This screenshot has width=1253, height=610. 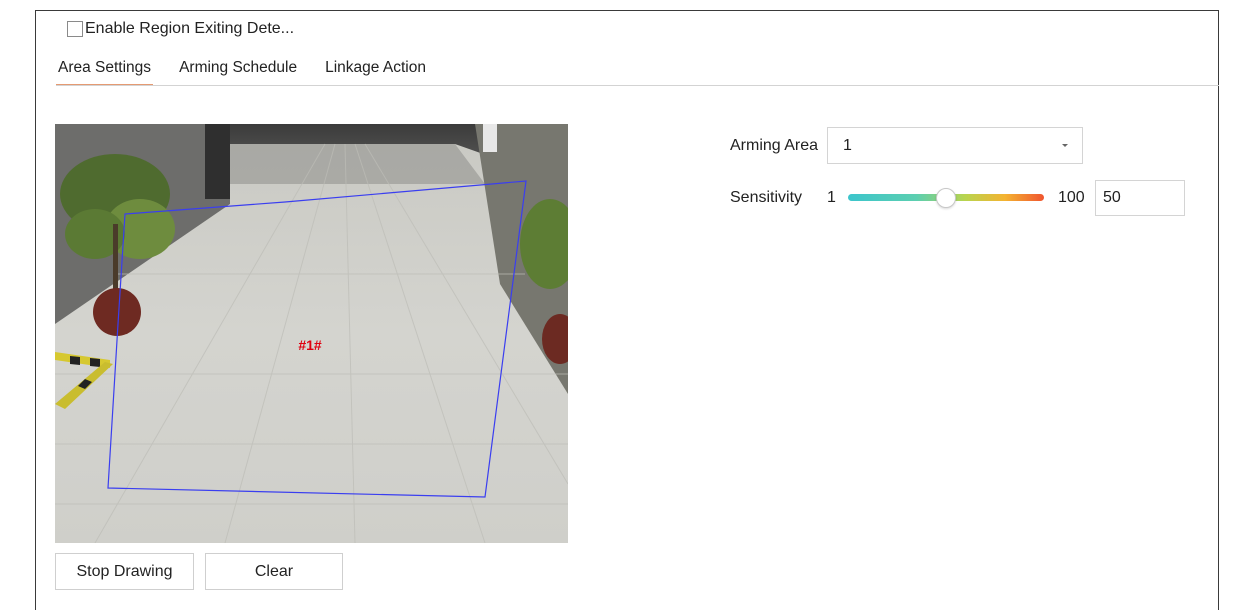 I want to click on arming-area-select: 1, so click(x=955, y=145).